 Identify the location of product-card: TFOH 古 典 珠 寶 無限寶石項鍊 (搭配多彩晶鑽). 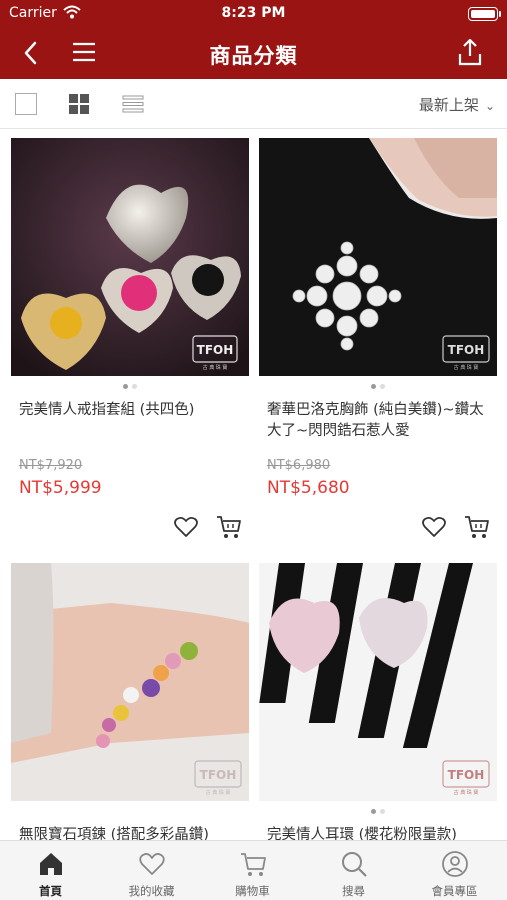
(130, 701).